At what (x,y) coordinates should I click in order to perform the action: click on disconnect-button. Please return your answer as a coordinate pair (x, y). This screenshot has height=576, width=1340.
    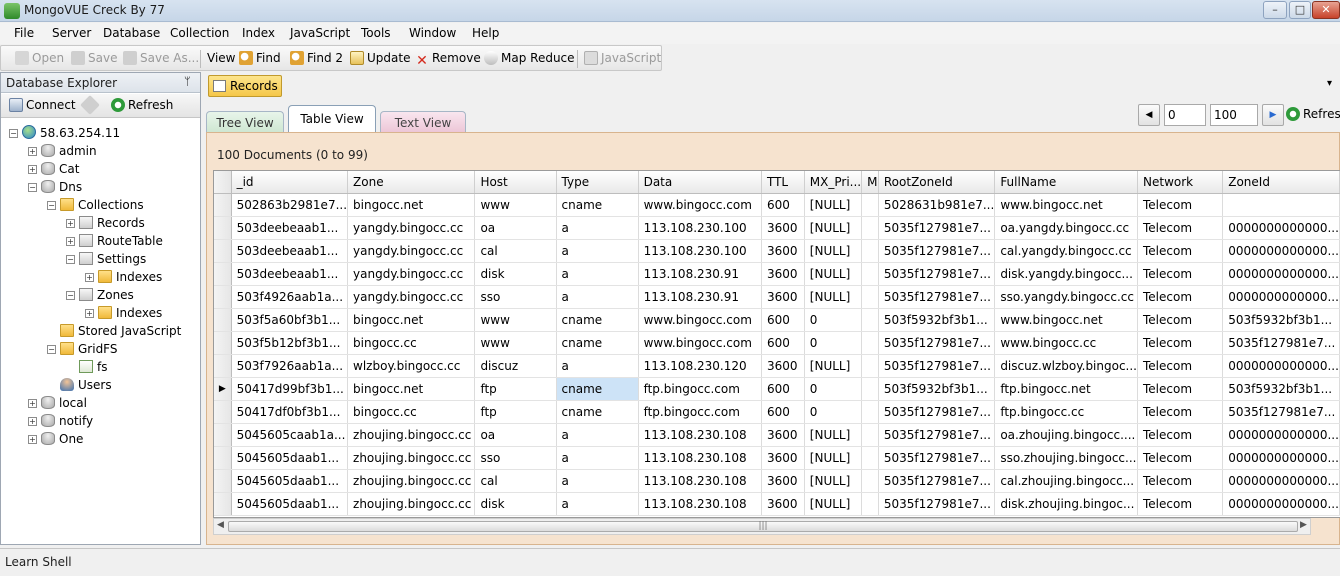
    Looking at the image, I should click on (90, 105).